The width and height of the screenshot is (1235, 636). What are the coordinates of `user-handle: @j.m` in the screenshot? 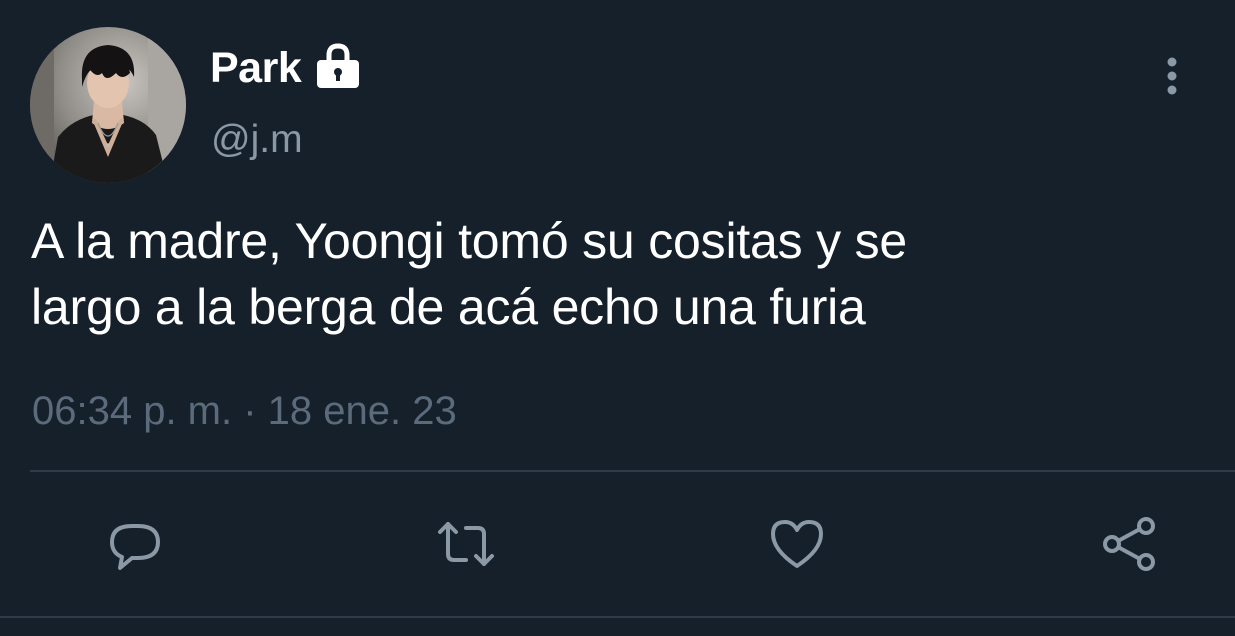 It's located at (257, 140).